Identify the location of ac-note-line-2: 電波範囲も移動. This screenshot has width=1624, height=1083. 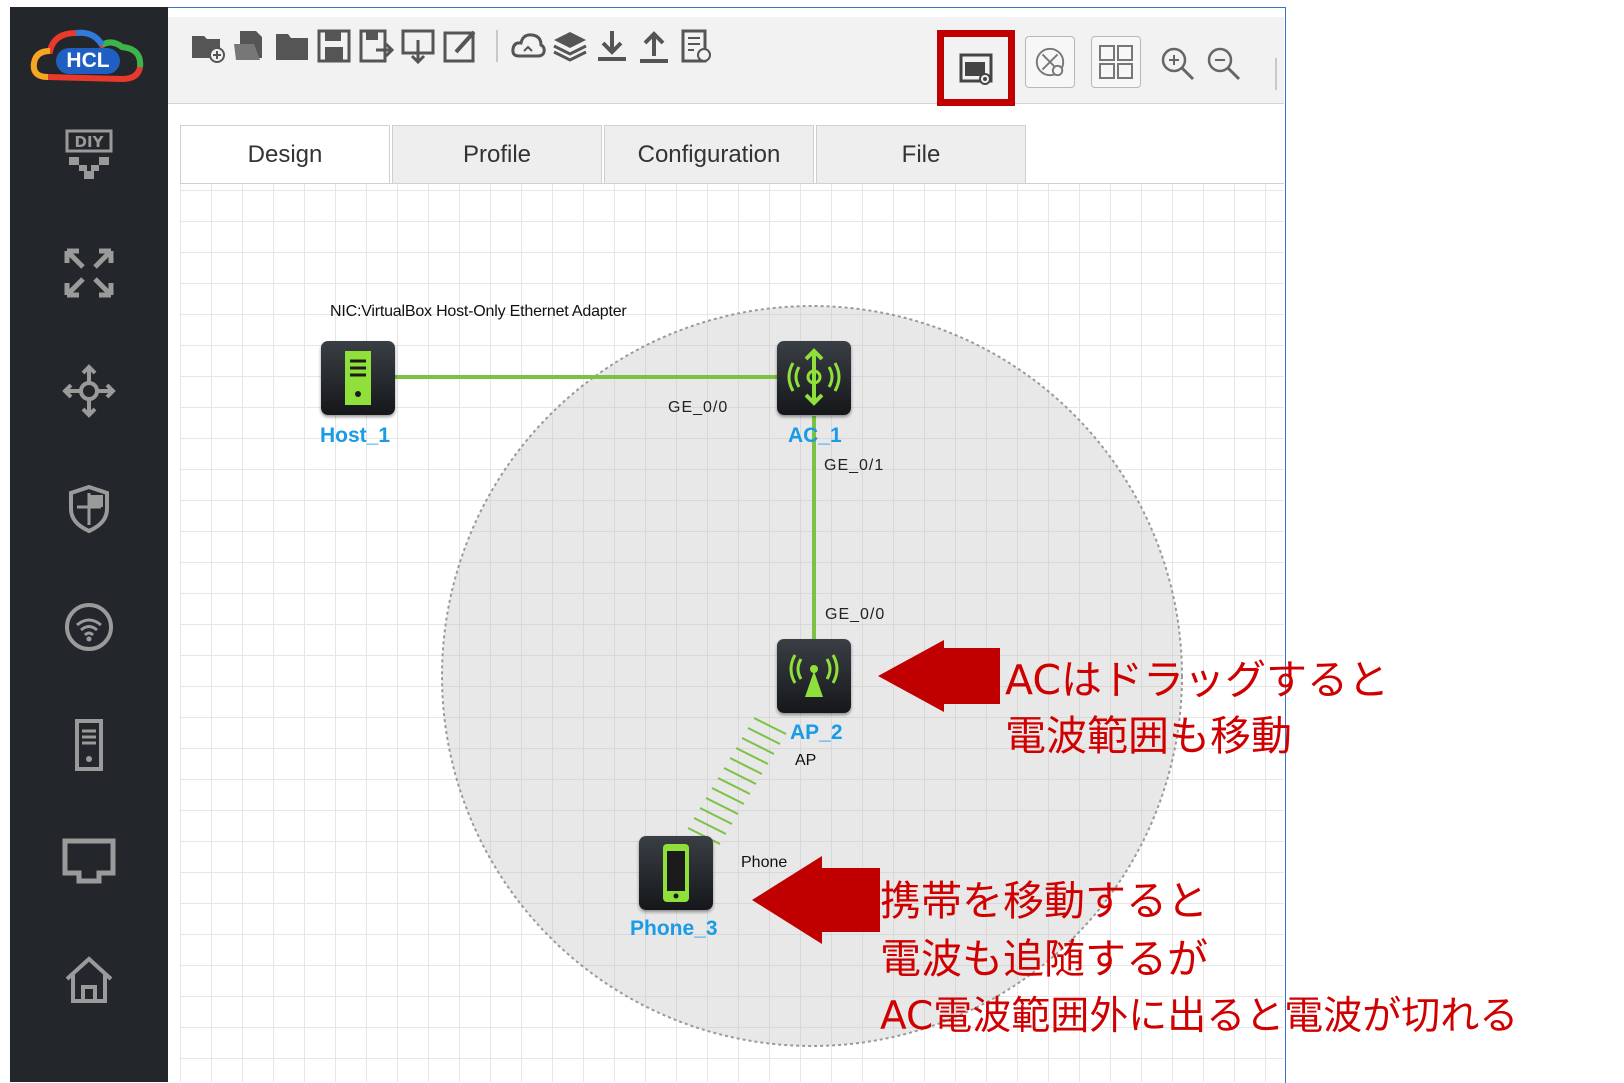
(1148, 736).